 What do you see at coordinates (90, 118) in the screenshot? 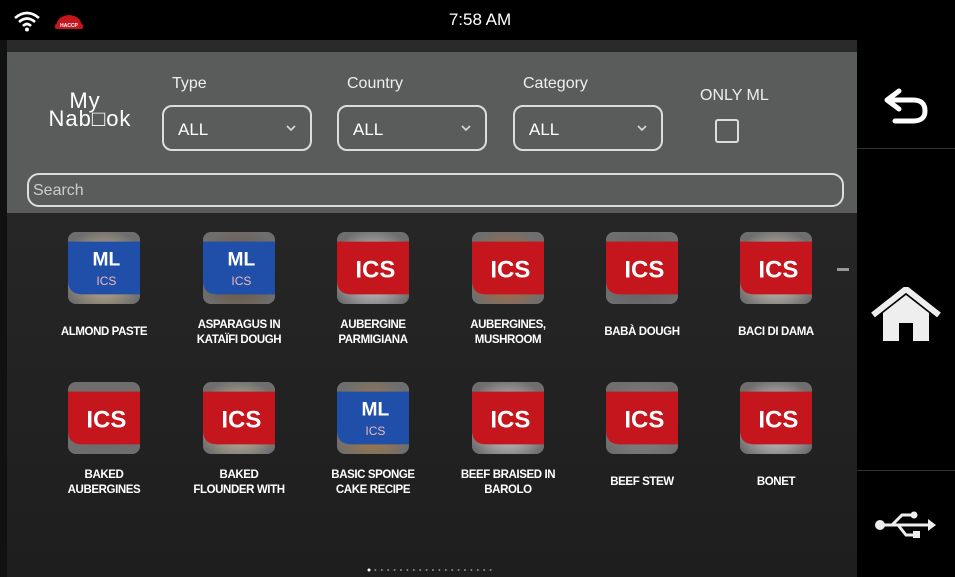
I see `logo-line2: Nab□ok` at bounding box center [90, 118].